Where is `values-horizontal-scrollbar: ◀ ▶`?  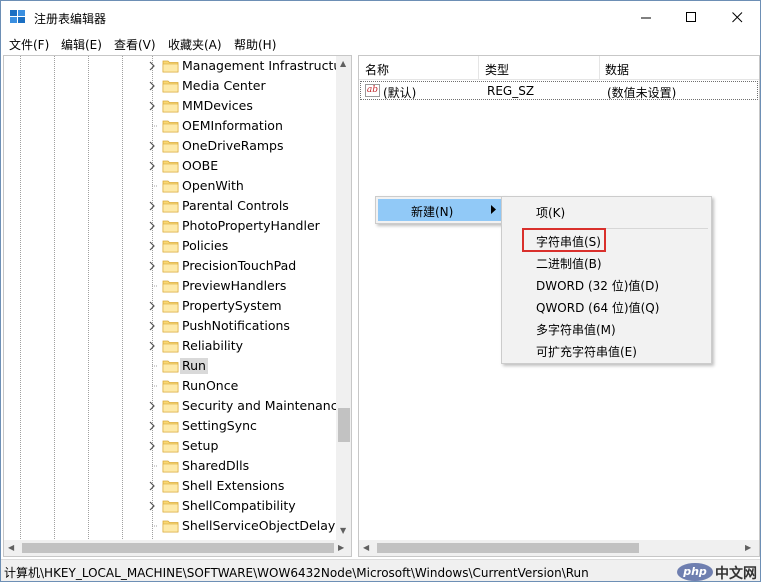
values-horizontal-scrollbar: ◀ ▶ is located at coordinates (559, 548).